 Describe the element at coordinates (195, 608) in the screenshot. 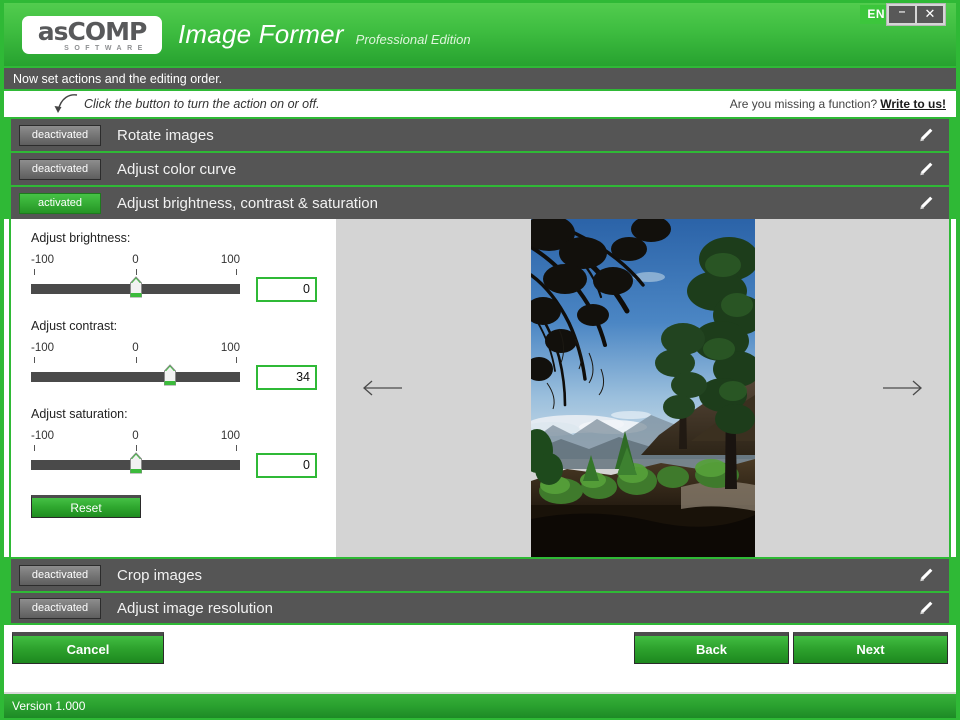

I see `action-label: Adjust image resolution` at that location.